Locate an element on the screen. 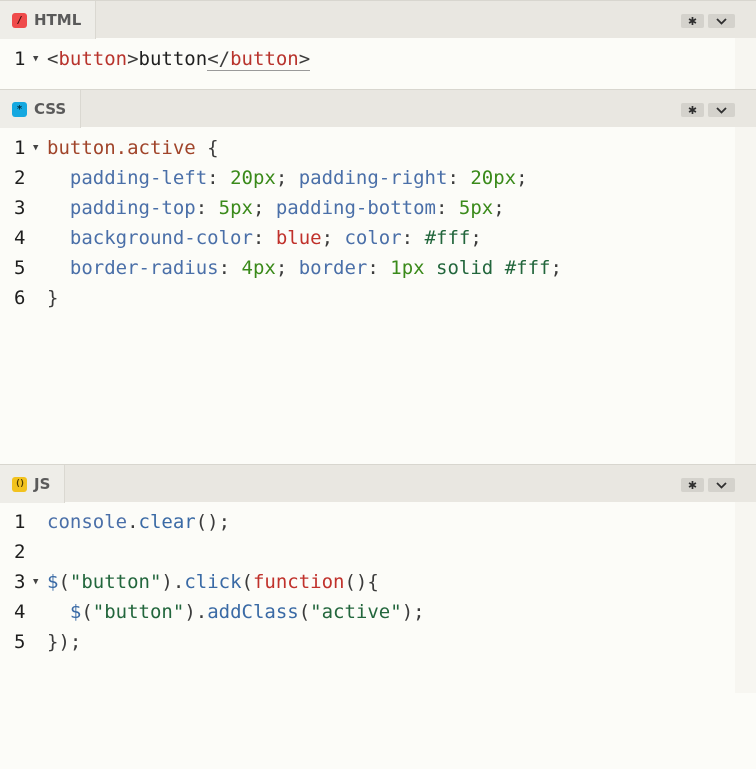  html-editor-pane: / HTML ✱ 1 ▼ <button>button</button> is located at coordinates (378, 44).